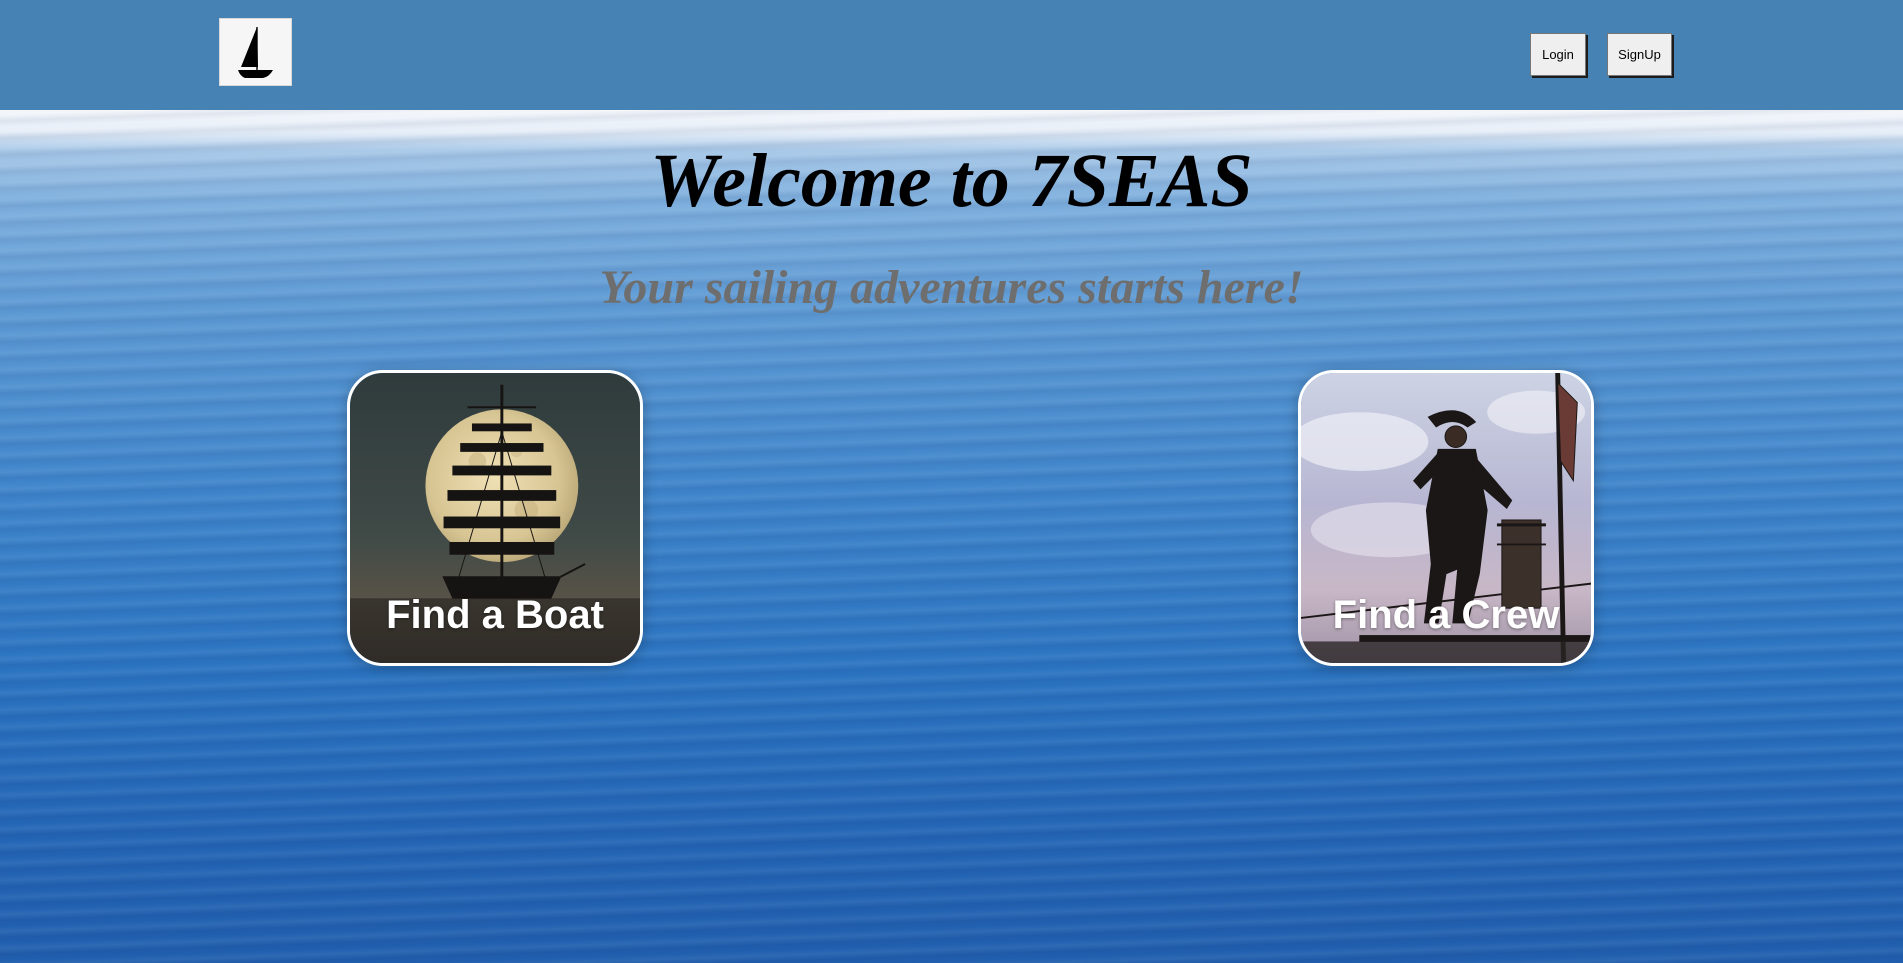  Describe the element at coordinates (951, 287) in the screenshot. I see `page-subtitle: Your sailing adventures starts here!` at that location.